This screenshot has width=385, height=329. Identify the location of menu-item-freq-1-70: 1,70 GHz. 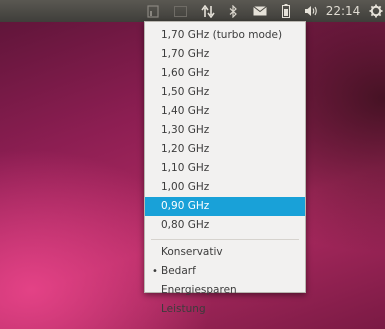
(225, 54).